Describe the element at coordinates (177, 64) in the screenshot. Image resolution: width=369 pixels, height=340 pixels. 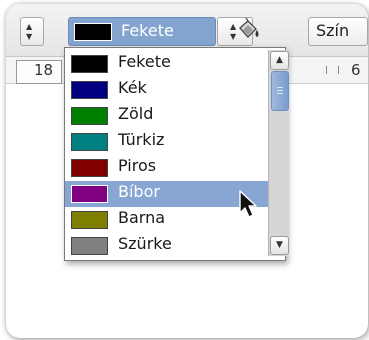
I see `color-item-fekete: Fekete` at that location.